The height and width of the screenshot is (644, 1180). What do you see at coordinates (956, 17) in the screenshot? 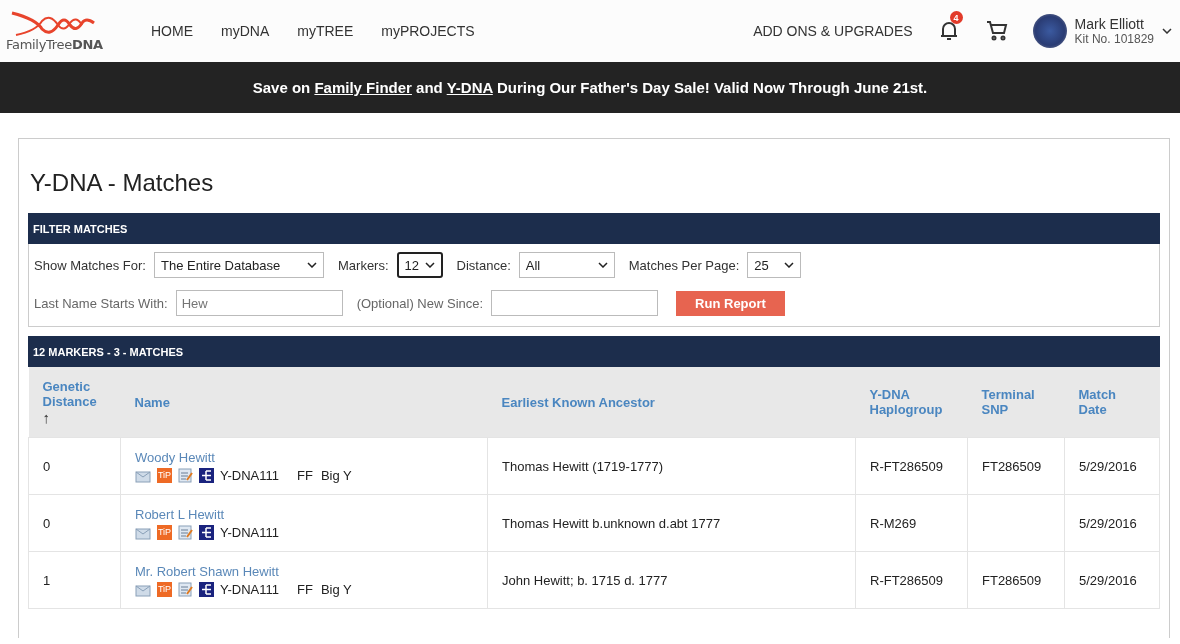
I see `notification-count: 4` at bounding box center [956, 17].